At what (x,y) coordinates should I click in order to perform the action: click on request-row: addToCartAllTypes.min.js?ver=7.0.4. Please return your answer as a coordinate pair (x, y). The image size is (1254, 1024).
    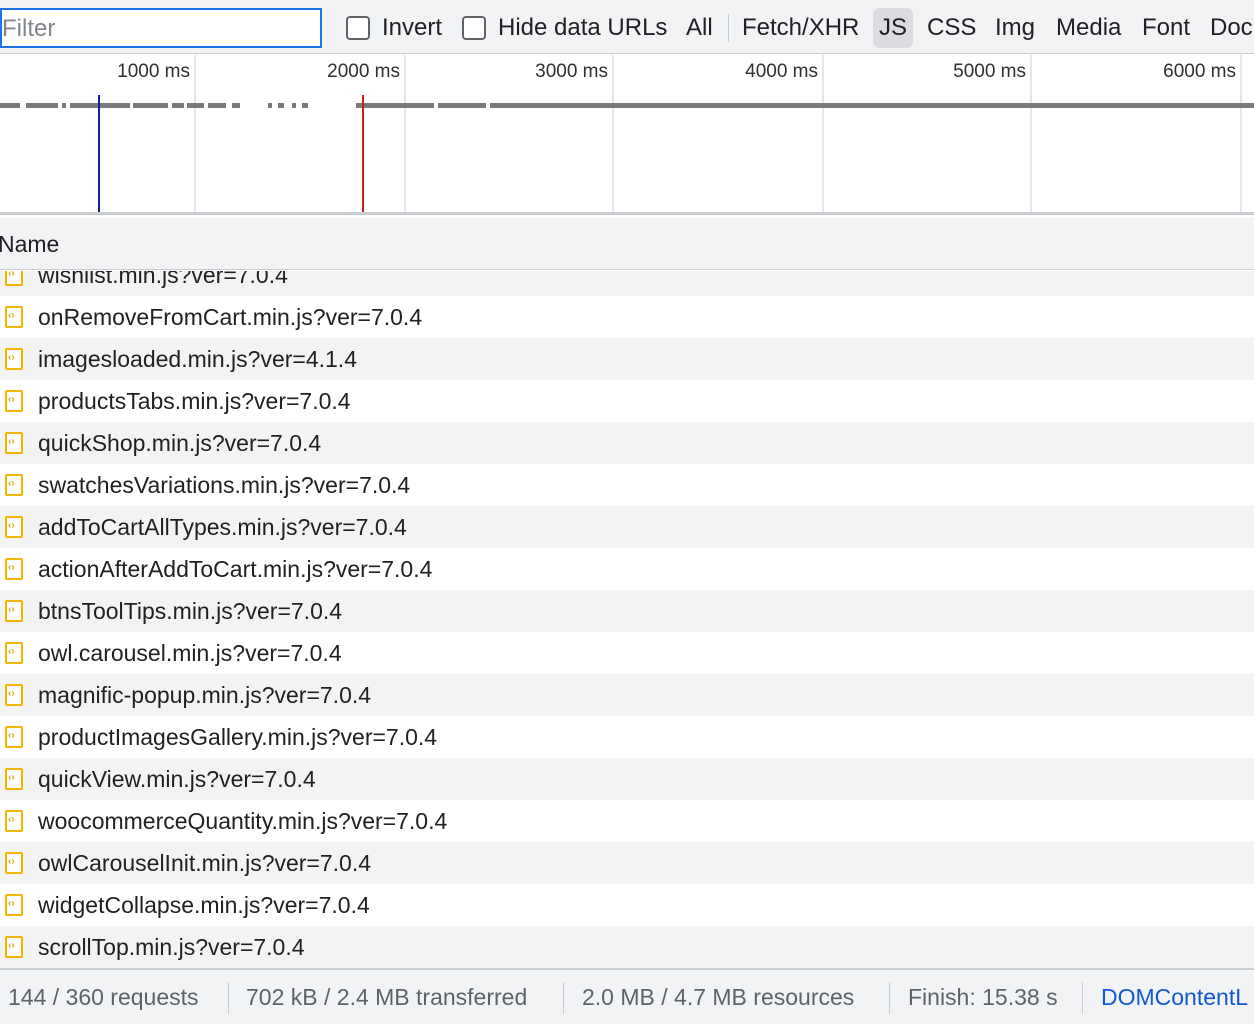
    Looking at the image, I should click on (627, 527).